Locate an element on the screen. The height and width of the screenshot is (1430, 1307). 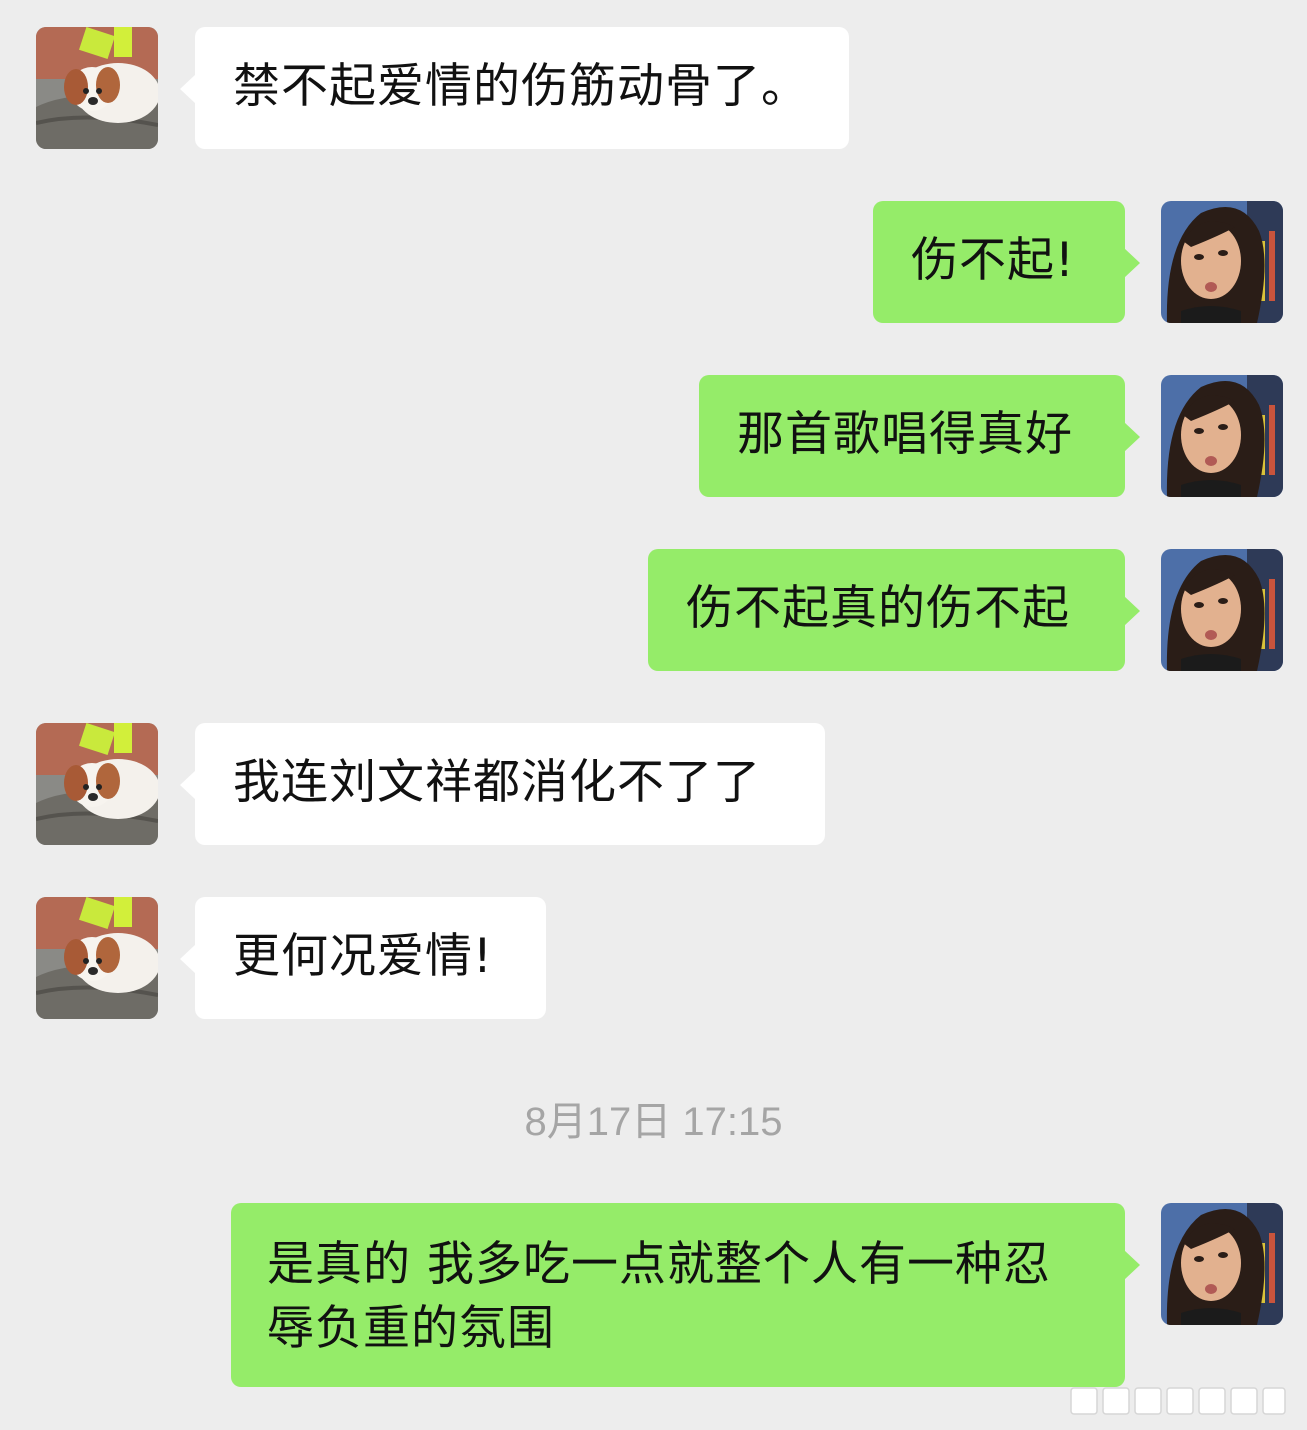
message-text: 伤不起真的伤不起 is located at coordinates (878, 608).